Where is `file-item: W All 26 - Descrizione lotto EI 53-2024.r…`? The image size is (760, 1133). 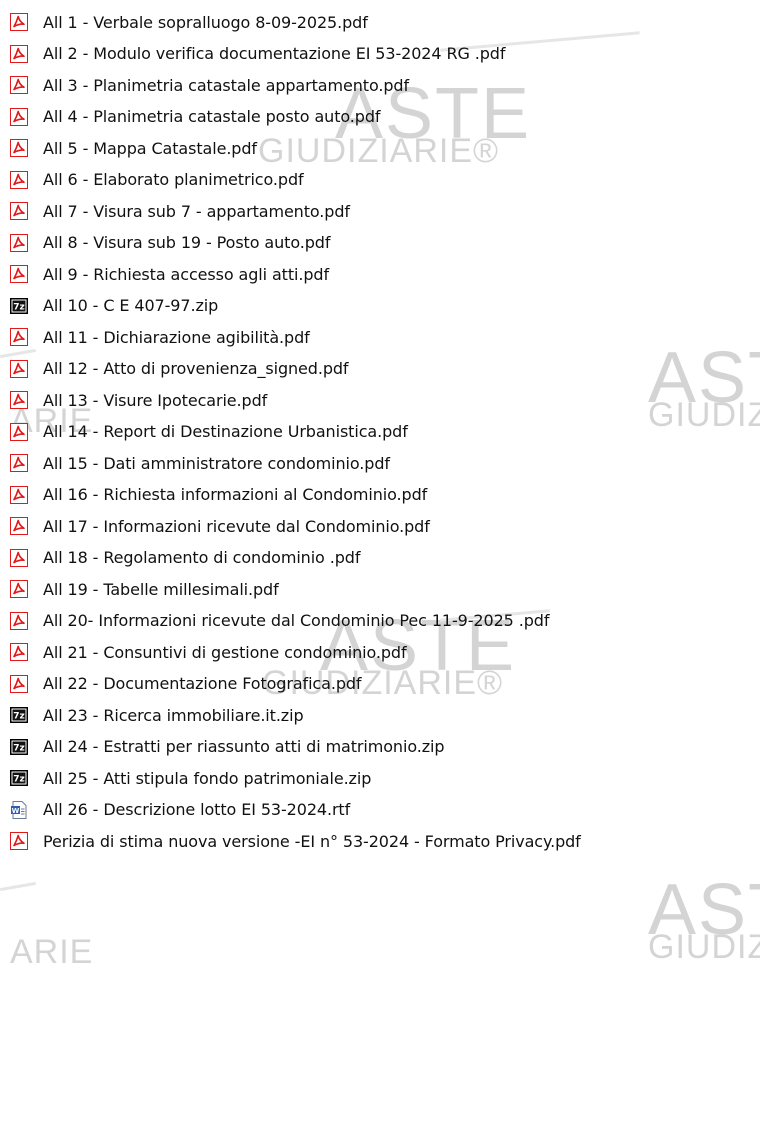 file-item: W All 26 - Descrizione lotto EI 53-2024.r… is located at coordinates (180, 810).